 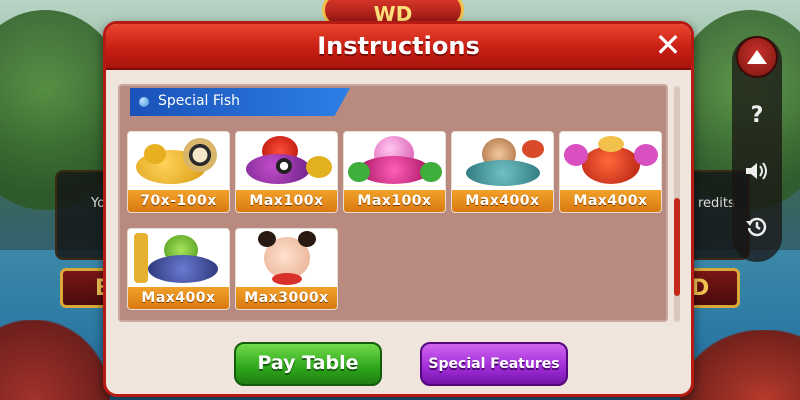 I want to click on fish-card-turtle-general: Max400x, so click(x=178, y=269).